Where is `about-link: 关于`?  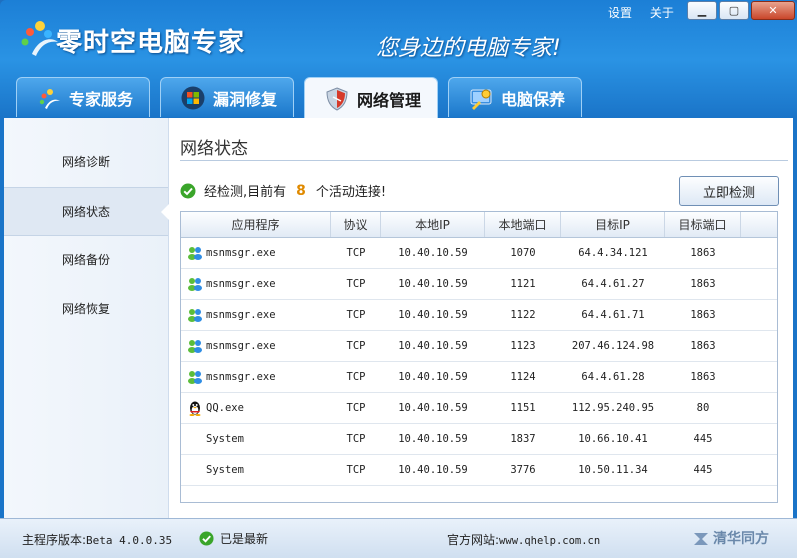 about-link: 关于 is located at coordinates (662, 13).